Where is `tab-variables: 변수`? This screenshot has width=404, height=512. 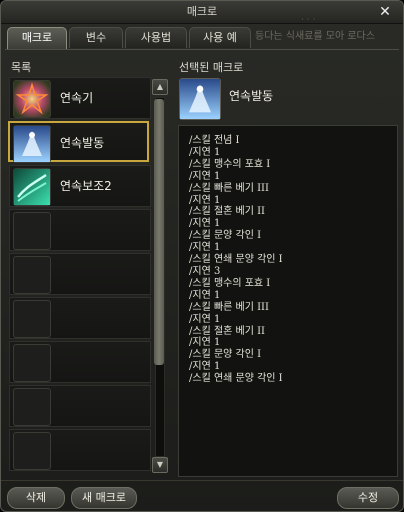 tab-variables: 변수 is located at coordinates (96, 37).